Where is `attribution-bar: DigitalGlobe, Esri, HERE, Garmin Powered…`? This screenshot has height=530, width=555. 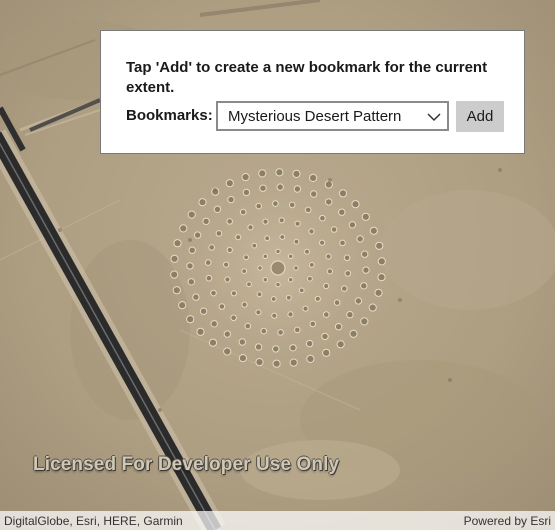
attribution-bar: DigitalGlobe, Esri, HERE, Garmin Powered… is located at coordinates (277, 520).